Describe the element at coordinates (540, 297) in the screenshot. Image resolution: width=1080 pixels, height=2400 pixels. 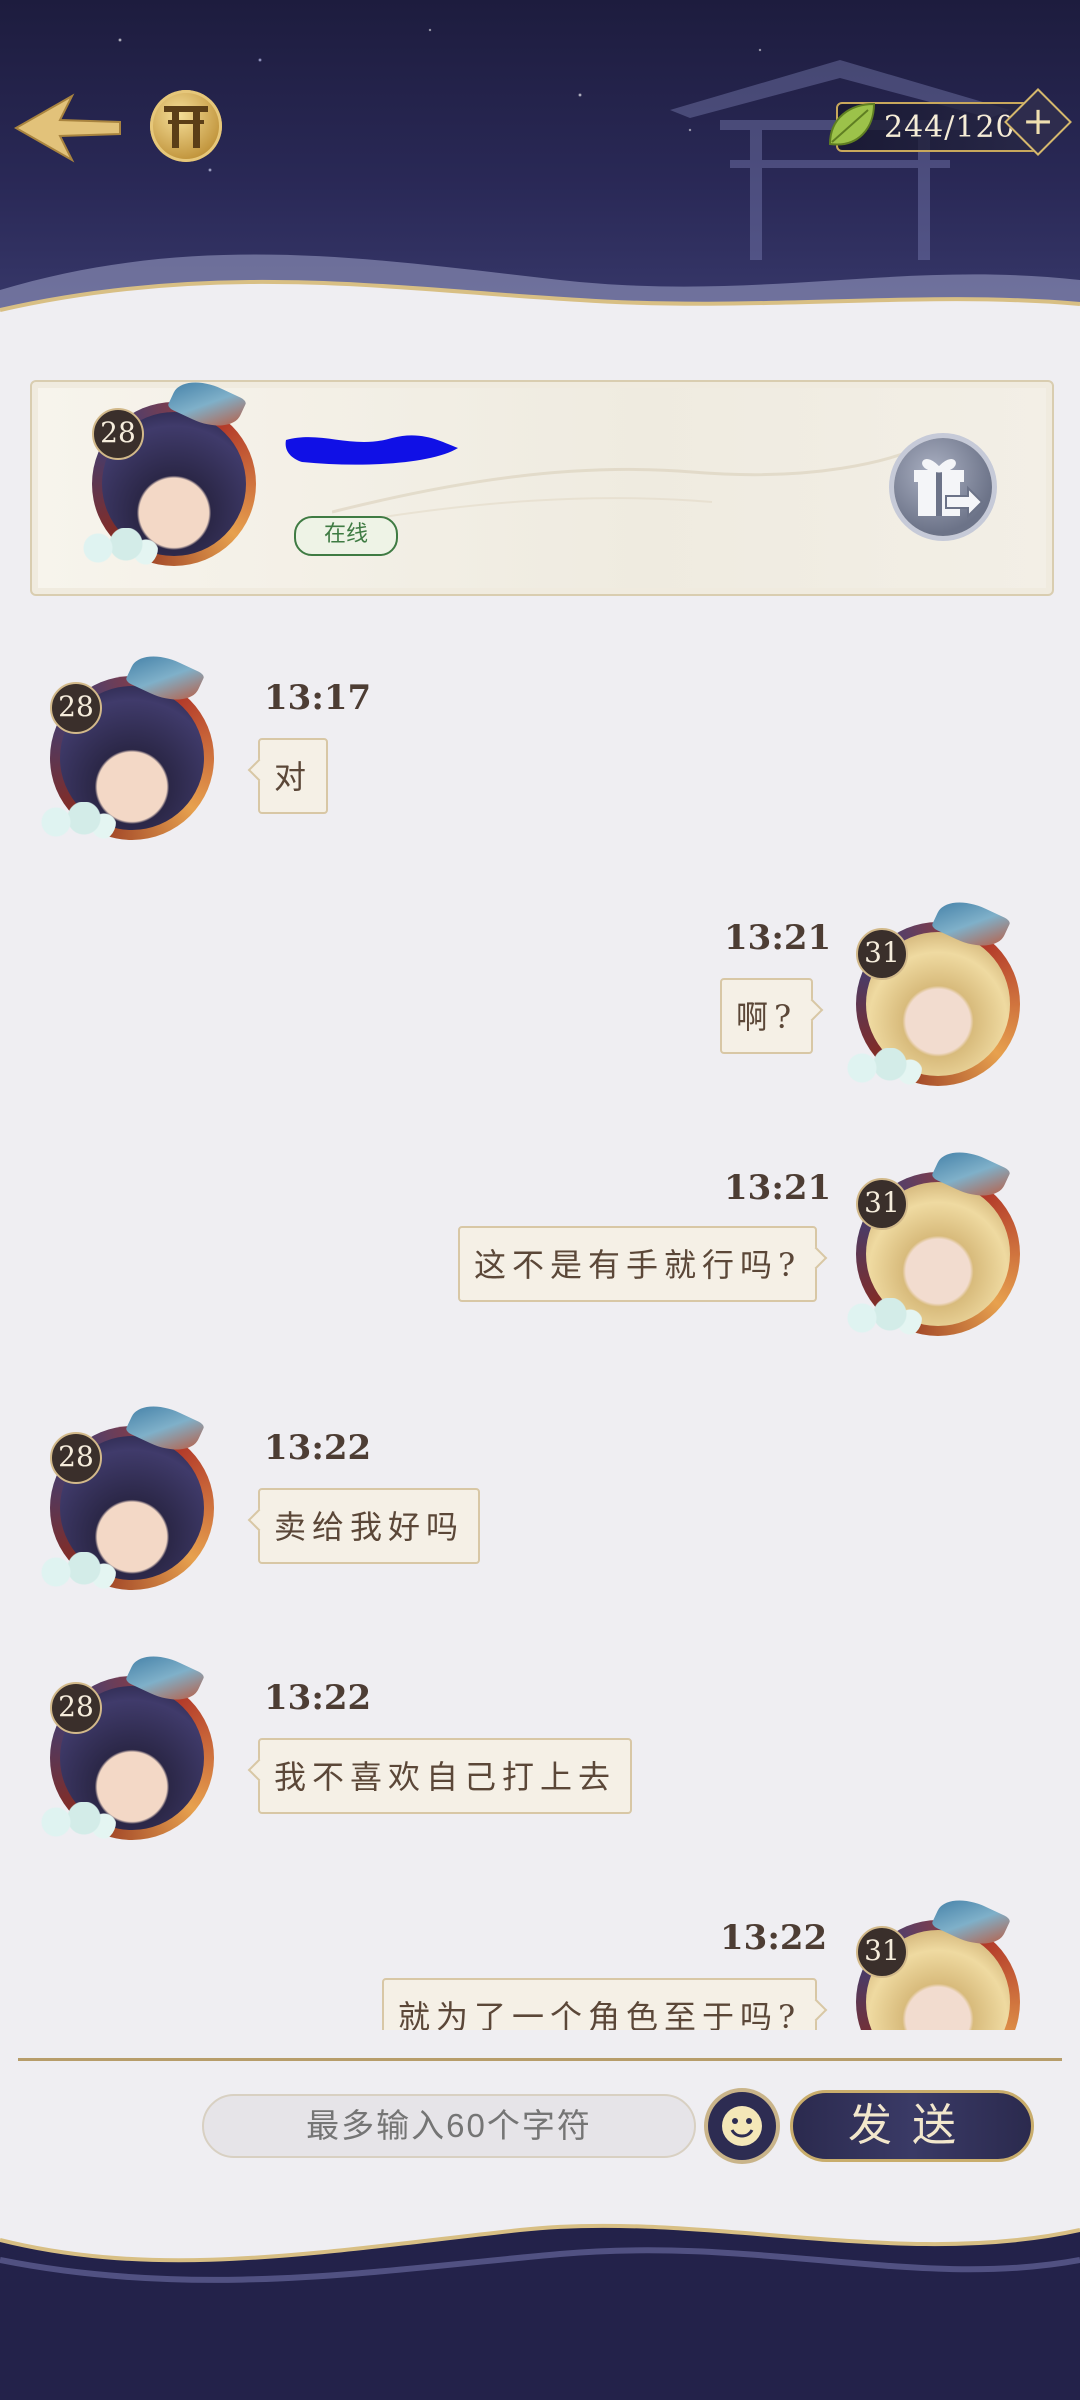
I see `header-wave-decoration` at that location.